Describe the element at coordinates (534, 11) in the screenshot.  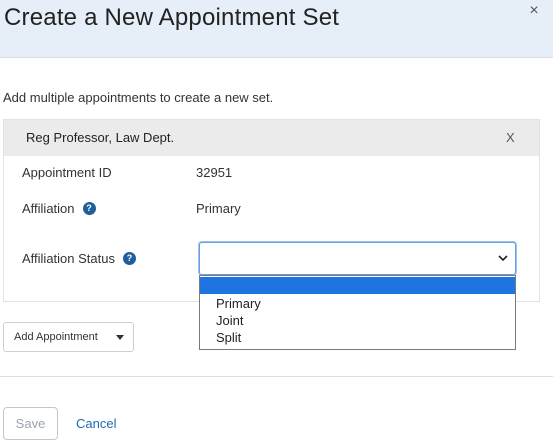
I see `close-icon: ×` at that location.